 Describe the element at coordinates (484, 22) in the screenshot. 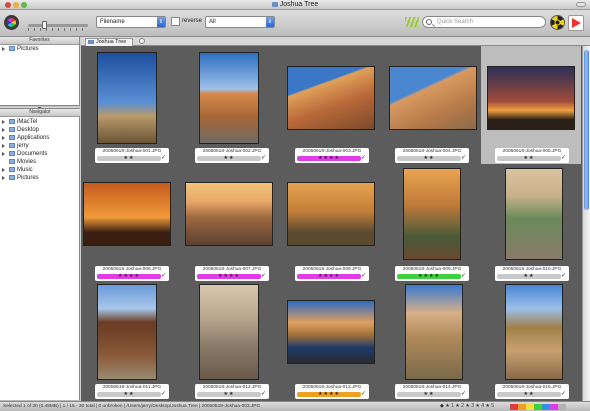

I see `search-input: Quick Search` at that location.